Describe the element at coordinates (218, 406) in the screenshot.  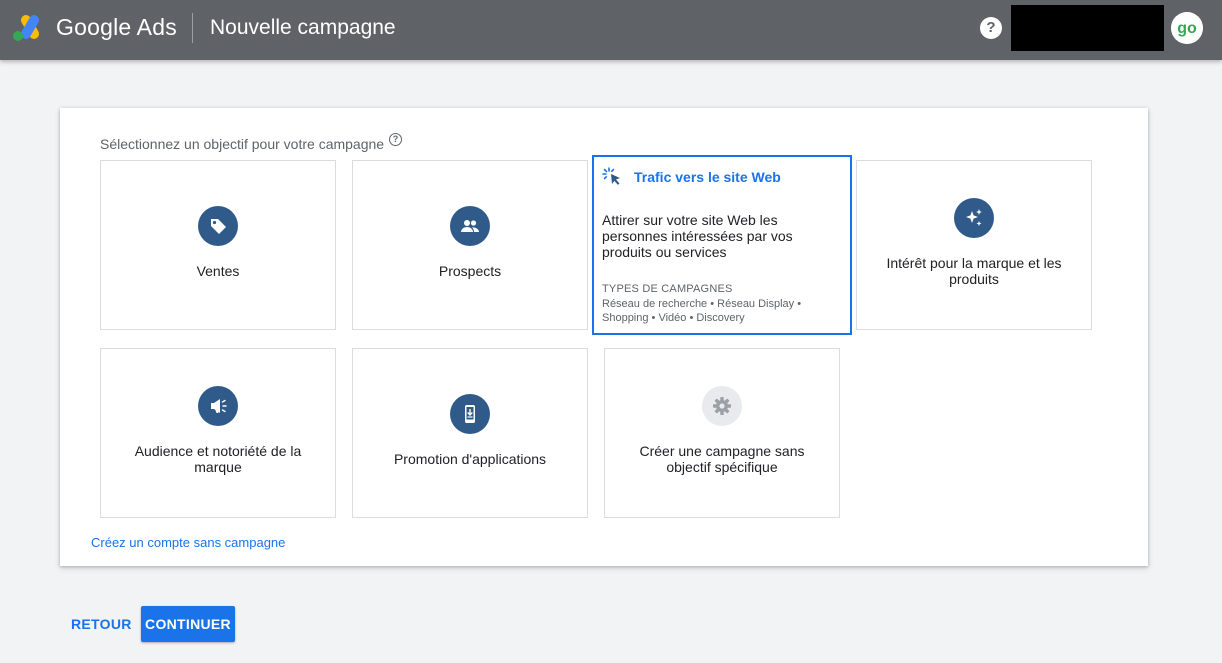
I see `megaphone-icon` at that location.